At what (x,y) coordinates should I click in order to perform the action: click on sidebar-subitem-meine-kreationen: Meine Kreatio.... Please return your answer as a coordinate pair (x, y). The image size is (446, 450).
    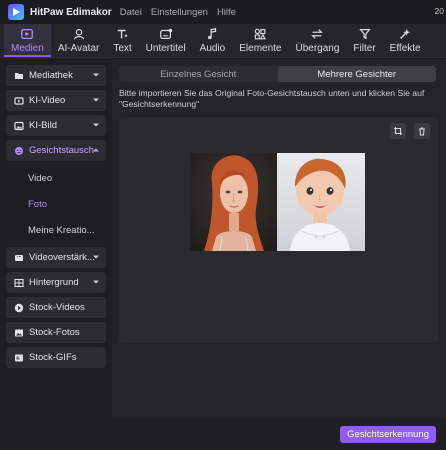
    Looking at the image, I should click on (56, 230).